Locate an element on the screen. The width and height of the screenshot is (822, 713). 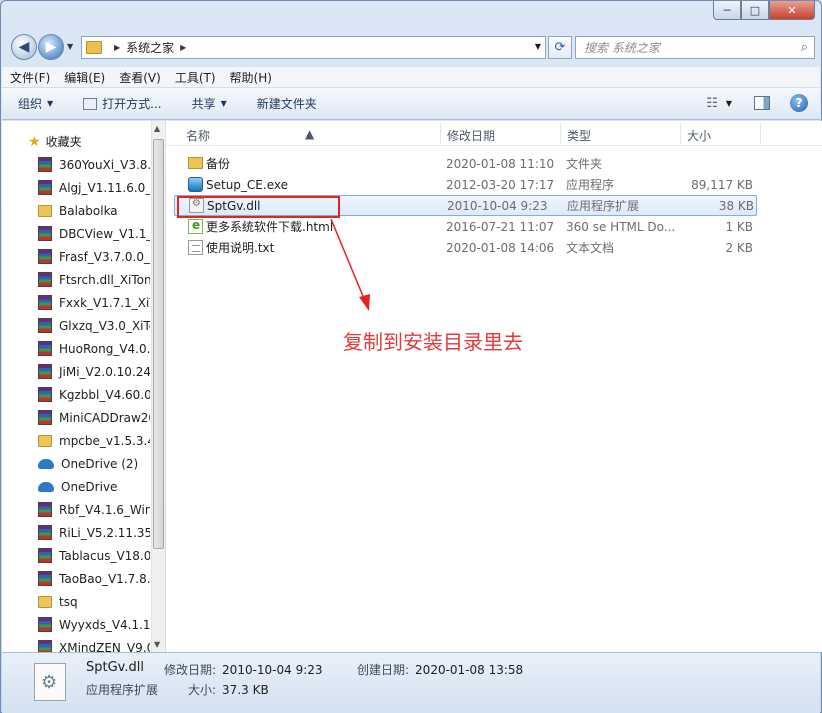
search-placeholder: 搜索 系统之家 is located at coordinates (622, 48).